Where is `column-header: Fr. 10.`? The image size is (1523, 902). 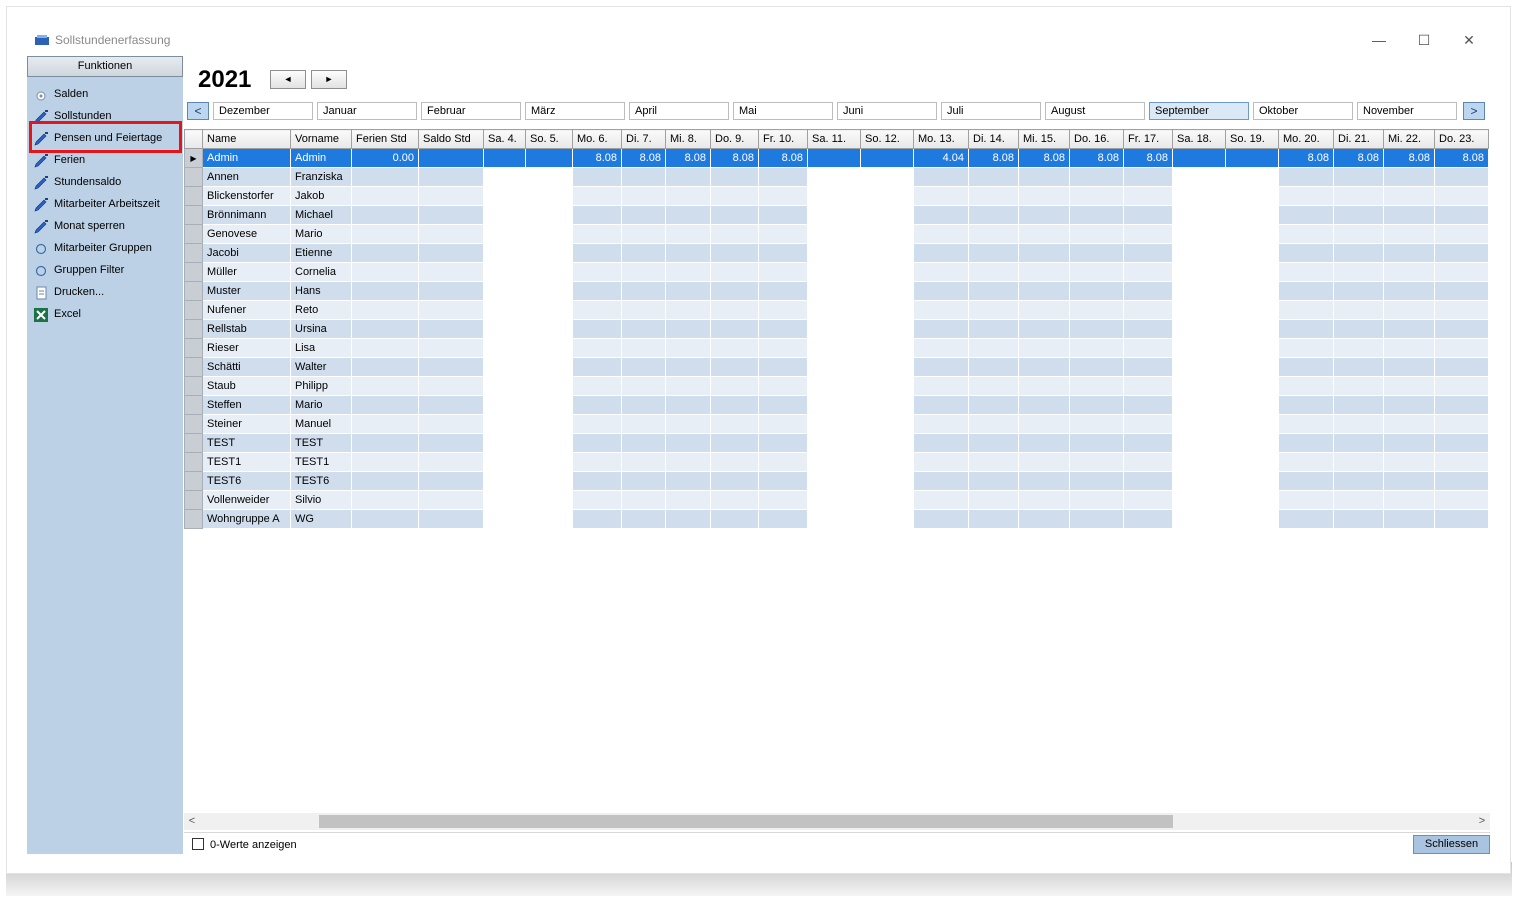 column-header: Fr. 10. is located at coordinates (783, 139).